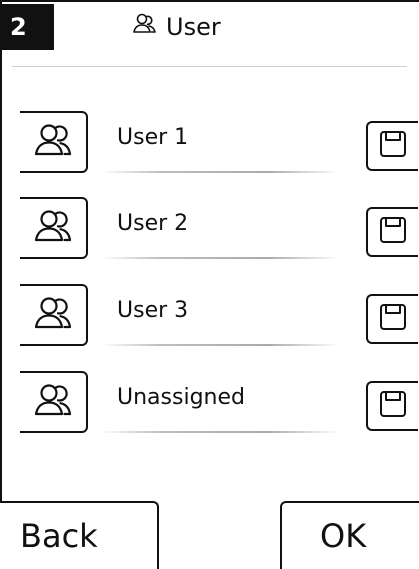 This screenshot has width=419, height=569. Describe the element at coordinates (193, 27) in the screenshot. I see `page-title-text: User` at that location.